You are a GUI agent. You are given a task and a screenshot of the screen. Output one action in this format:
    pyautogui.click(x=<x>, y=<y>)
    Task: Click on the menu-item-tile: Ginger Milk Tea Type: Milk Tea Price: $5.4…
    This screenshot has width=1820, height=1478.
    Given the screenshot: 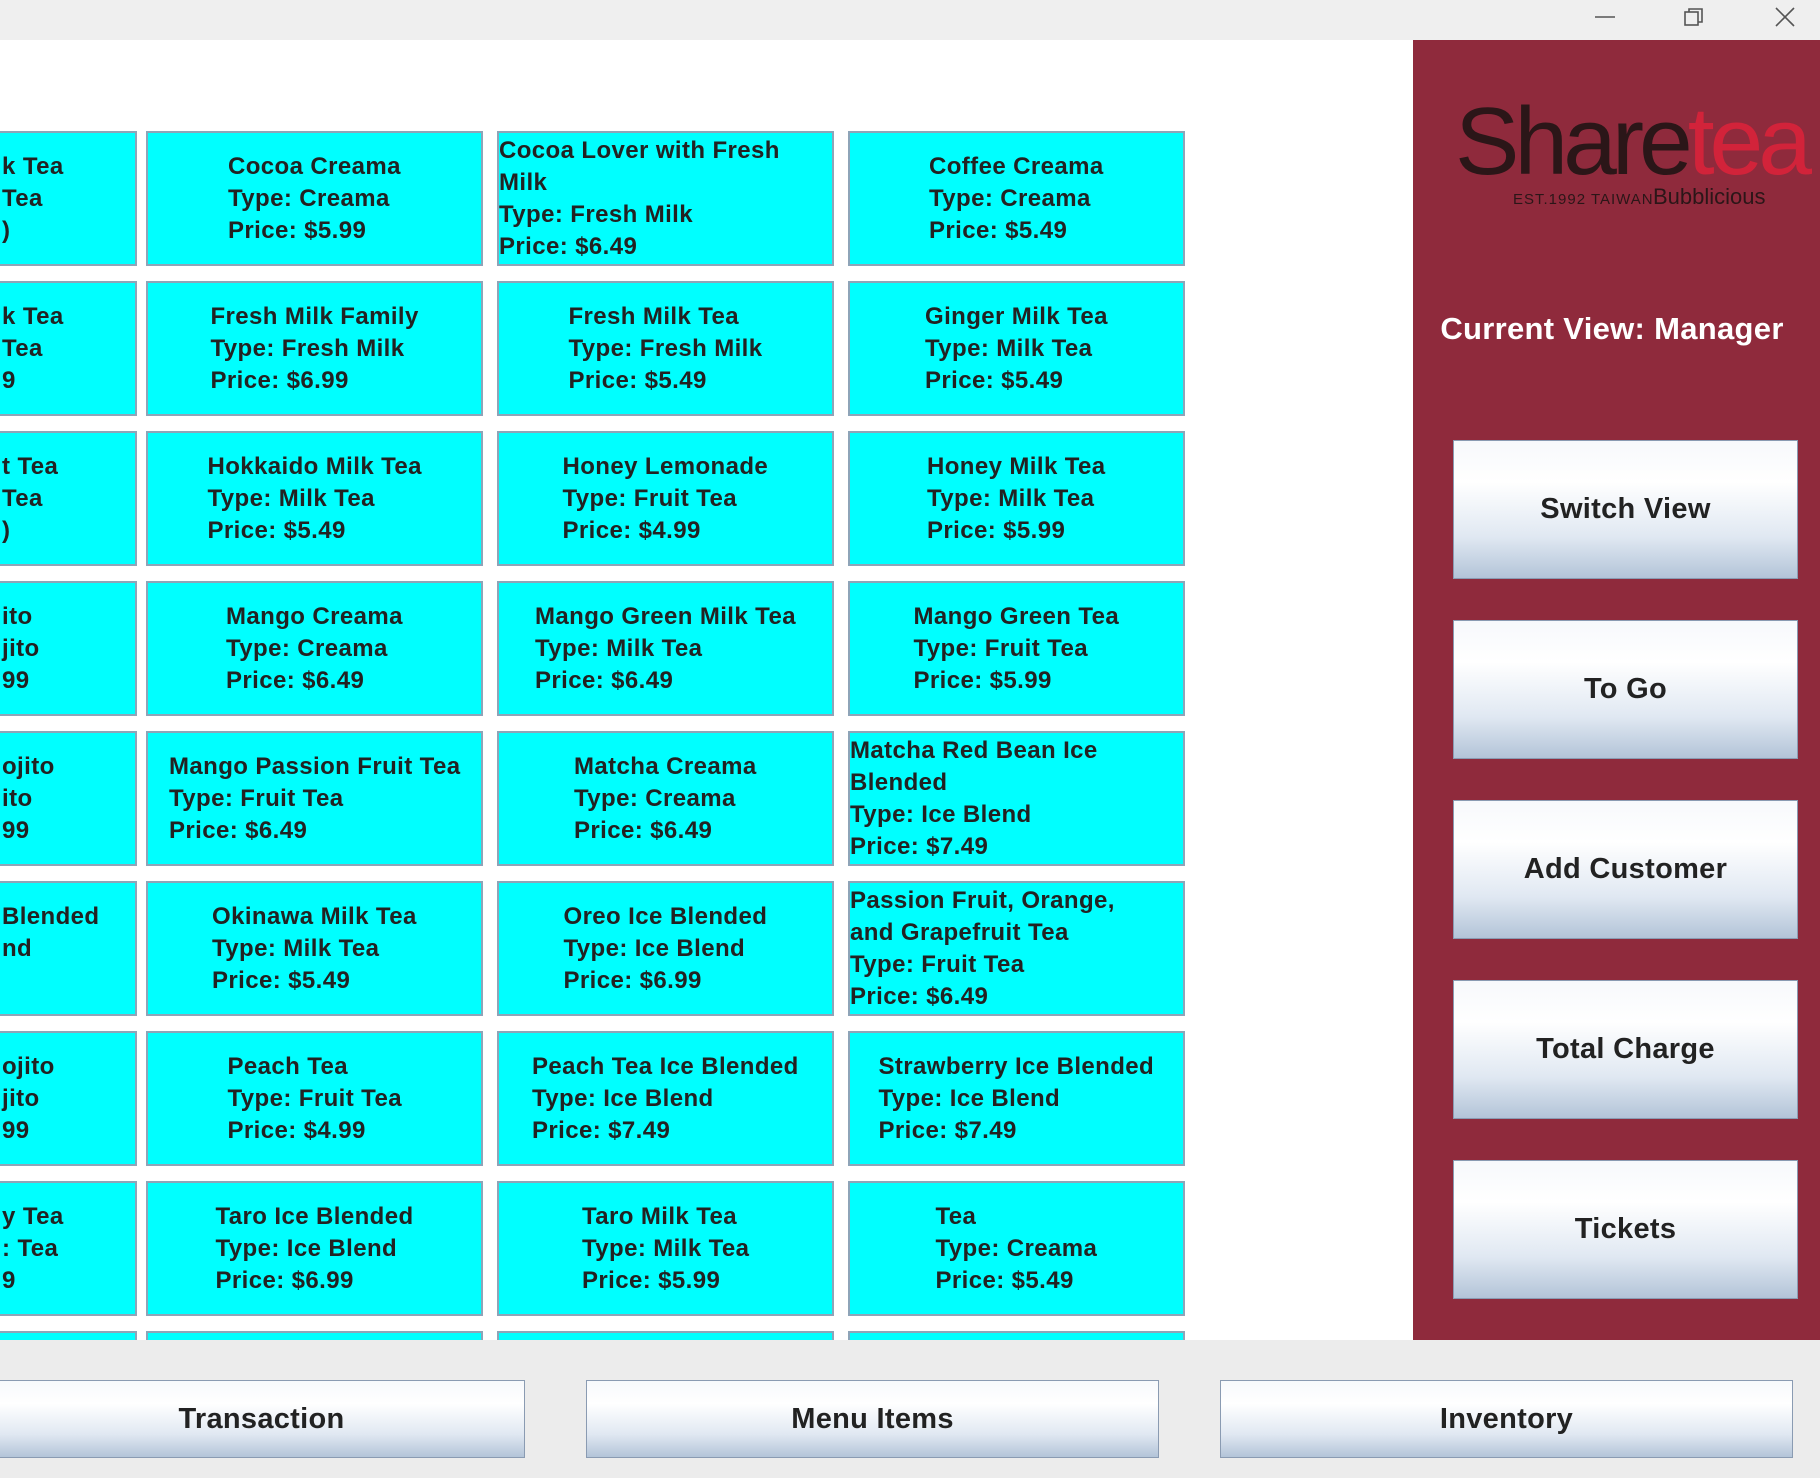 What is the action you would take?
    pyautogui.click(x=1016, y=348)
    